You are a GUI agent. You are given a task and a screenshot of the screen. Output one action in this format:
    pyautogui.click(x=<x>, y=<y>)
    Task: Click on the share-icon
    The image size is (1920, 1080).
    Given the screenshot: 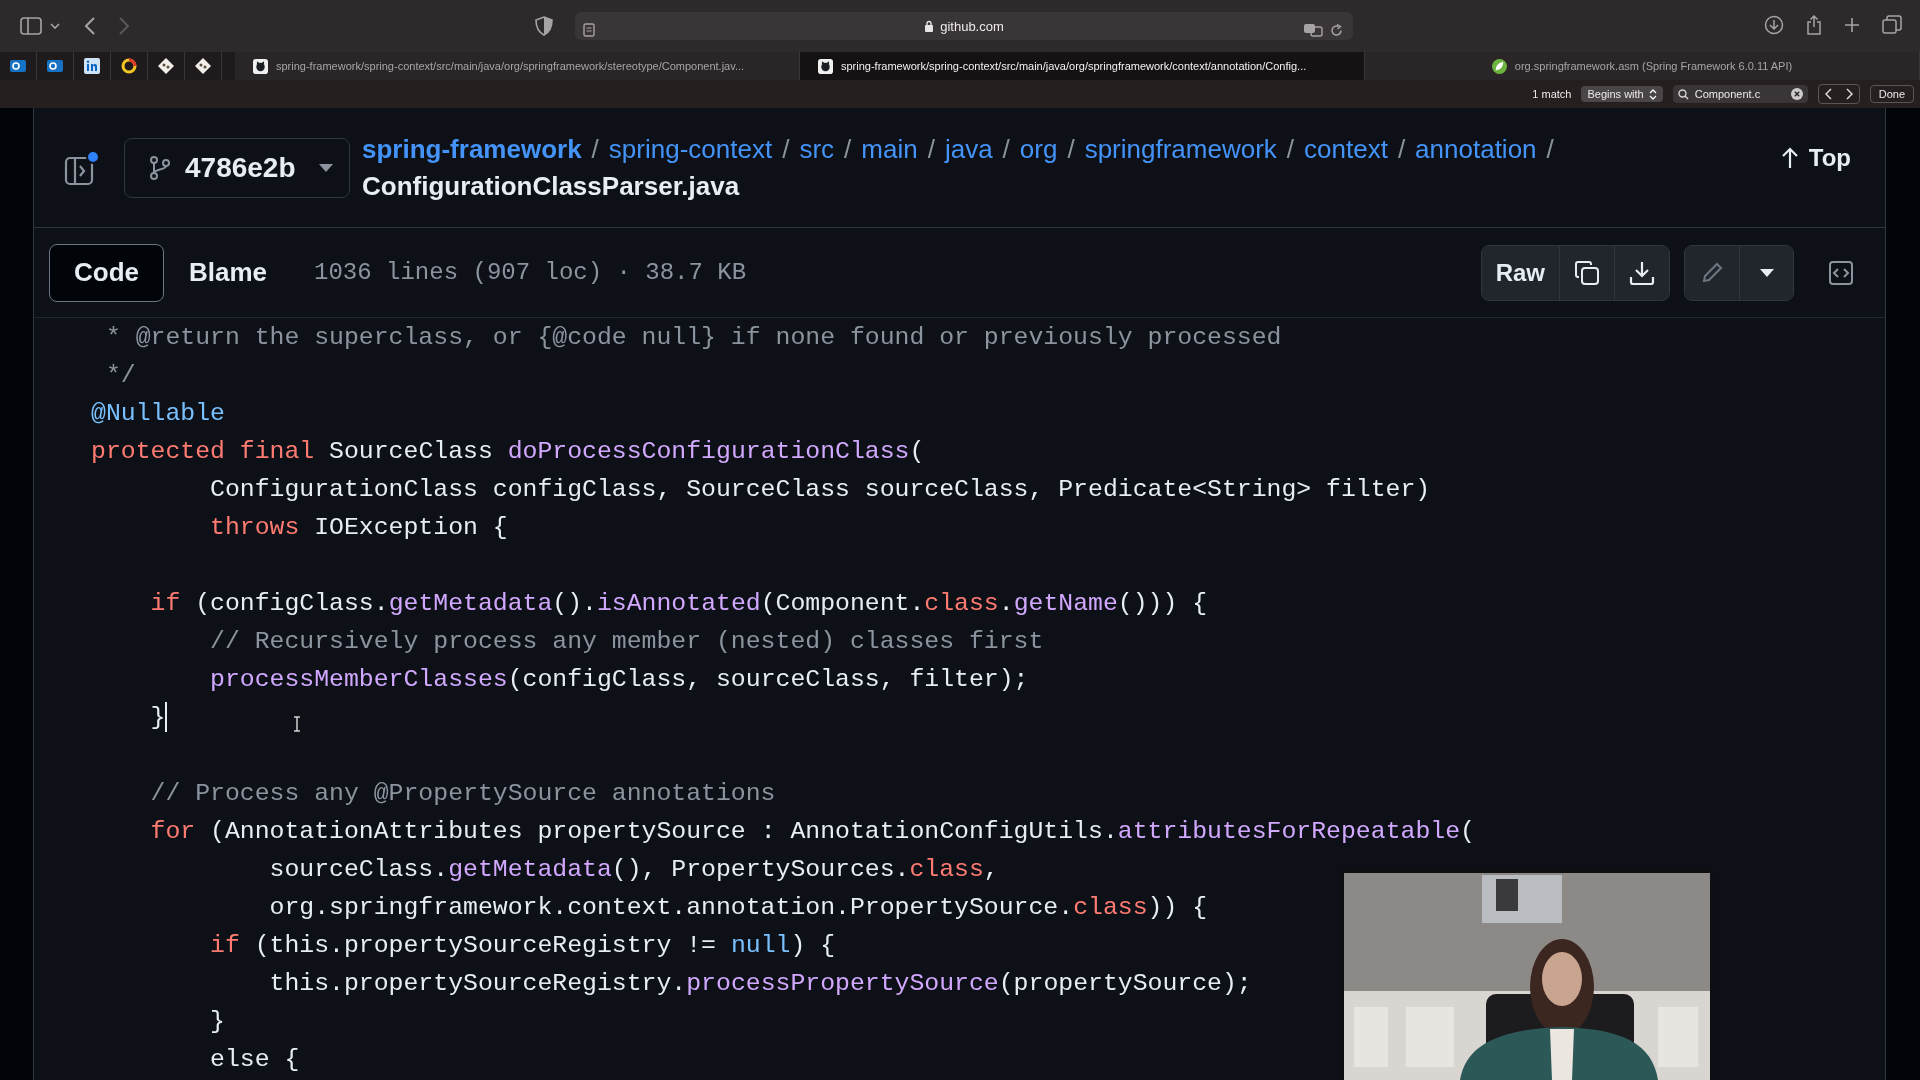 What is the action you would take?
    pyautogui.click(x=1814, y=25)
    